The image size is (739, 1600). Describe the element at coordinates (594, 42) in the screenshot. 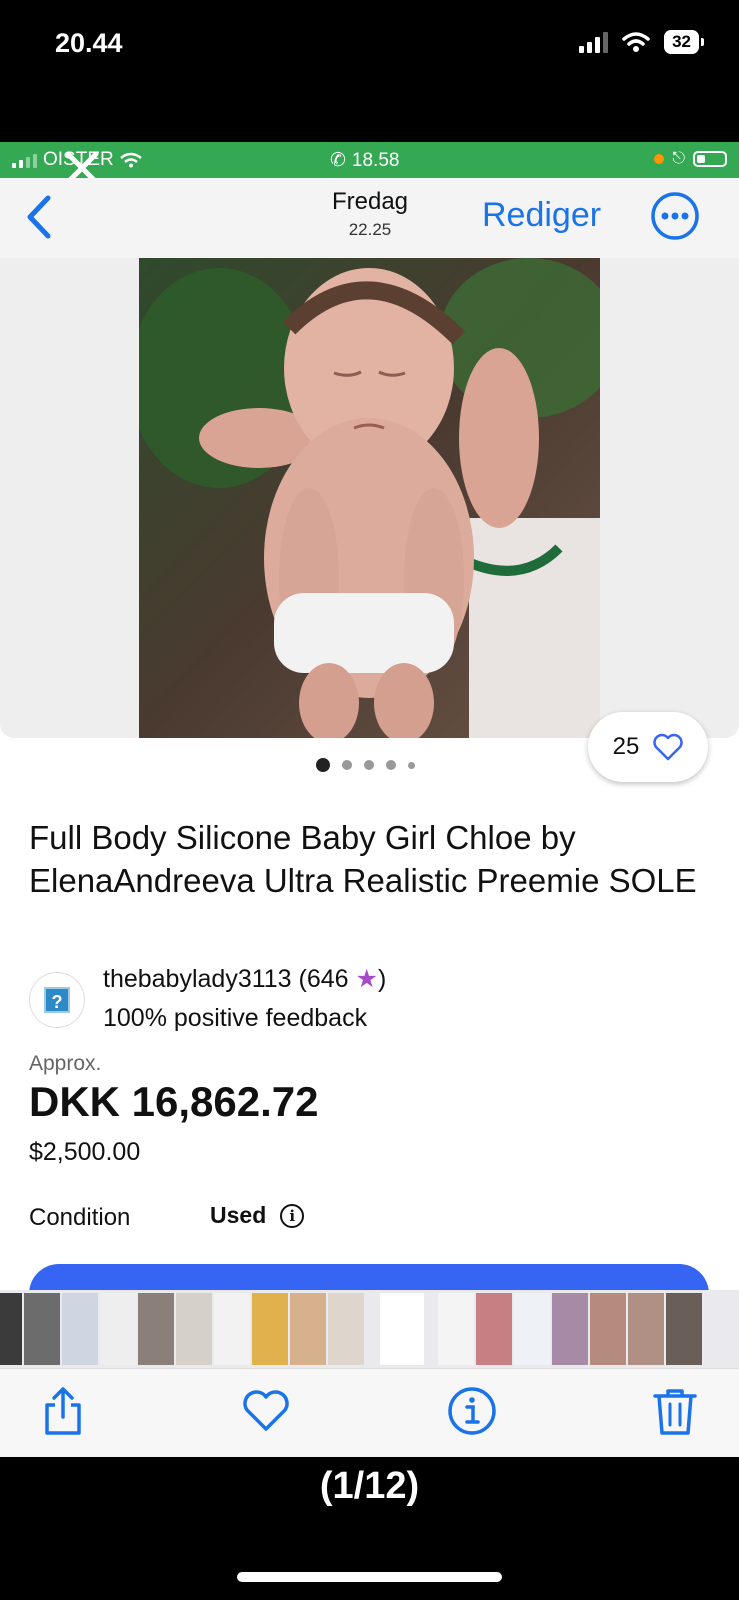

I see `cellular-signal-icon` at that location.